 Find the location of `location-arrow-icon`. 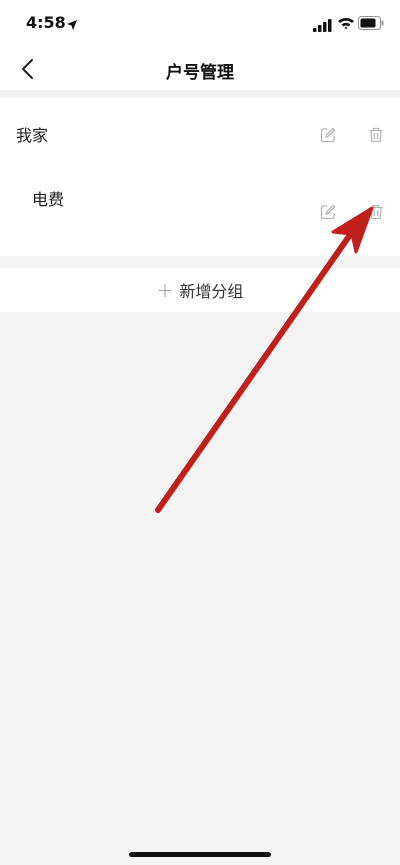

location-arrow-icon is located at coordinates (72, 25).